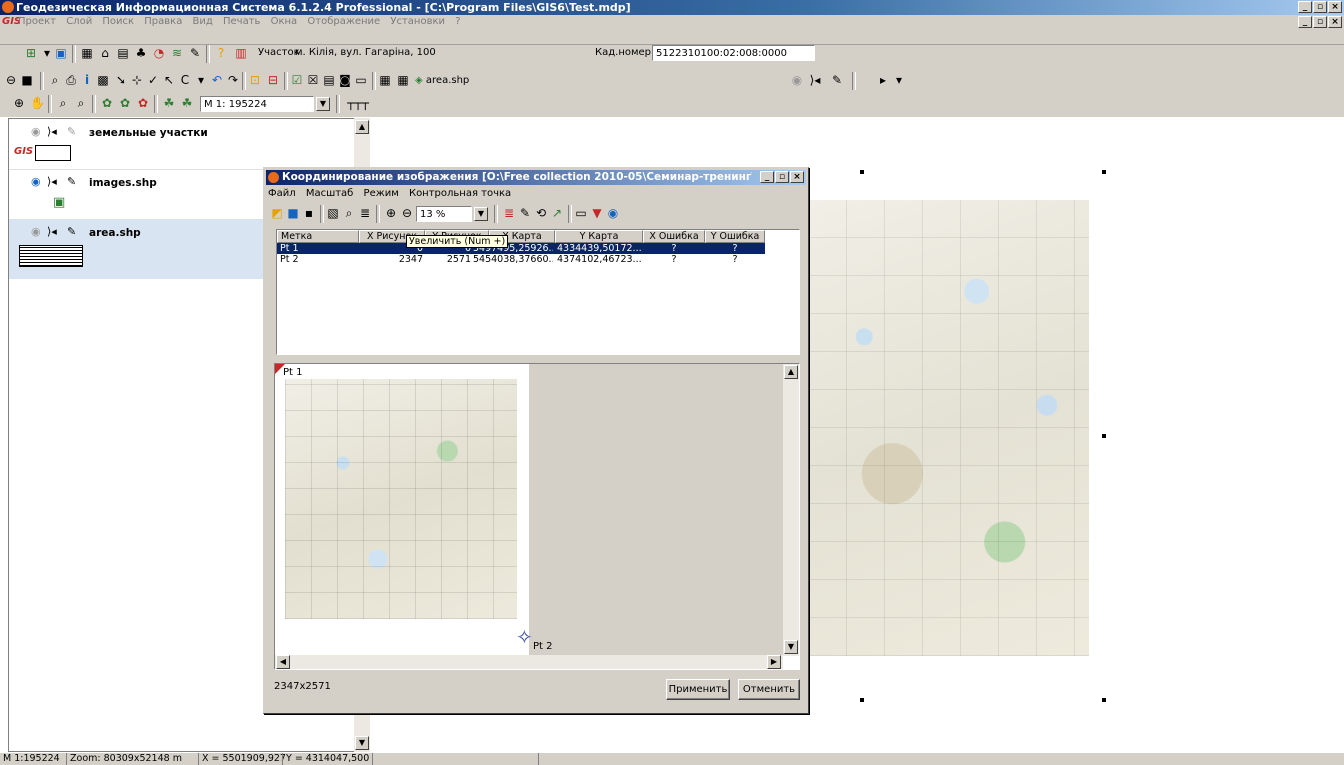  What do you see at coordinates (233, 80) in the screenshot?
I see `redo-icon: ↷` at bounding box center [233, 80].